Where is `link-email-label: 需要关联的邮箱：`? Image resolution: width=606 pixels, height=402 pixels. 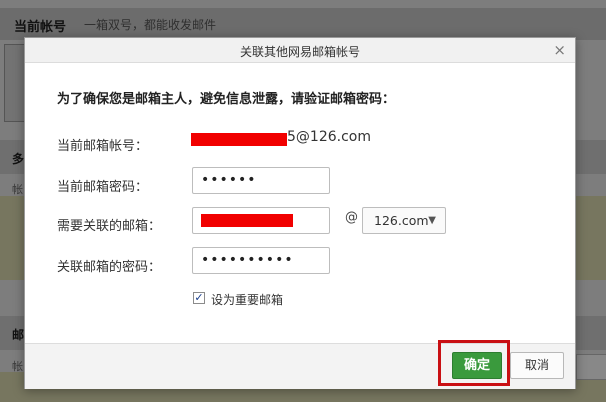
link-email-label: 需要关联的邮箱： is located at coordinates (109, 226).